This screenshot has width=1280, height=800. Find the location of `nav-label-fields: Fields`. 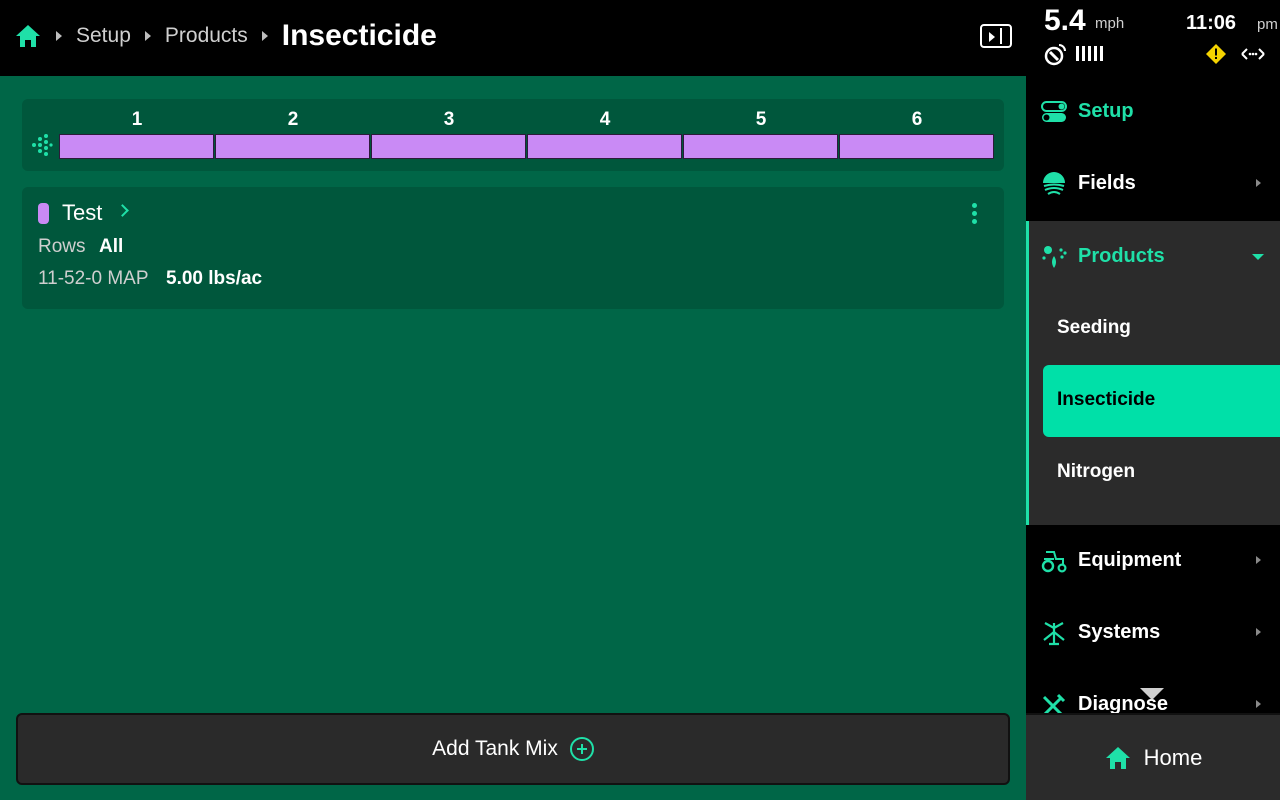

nav-label-fields: Fields is located at coordinates (1107, 183).